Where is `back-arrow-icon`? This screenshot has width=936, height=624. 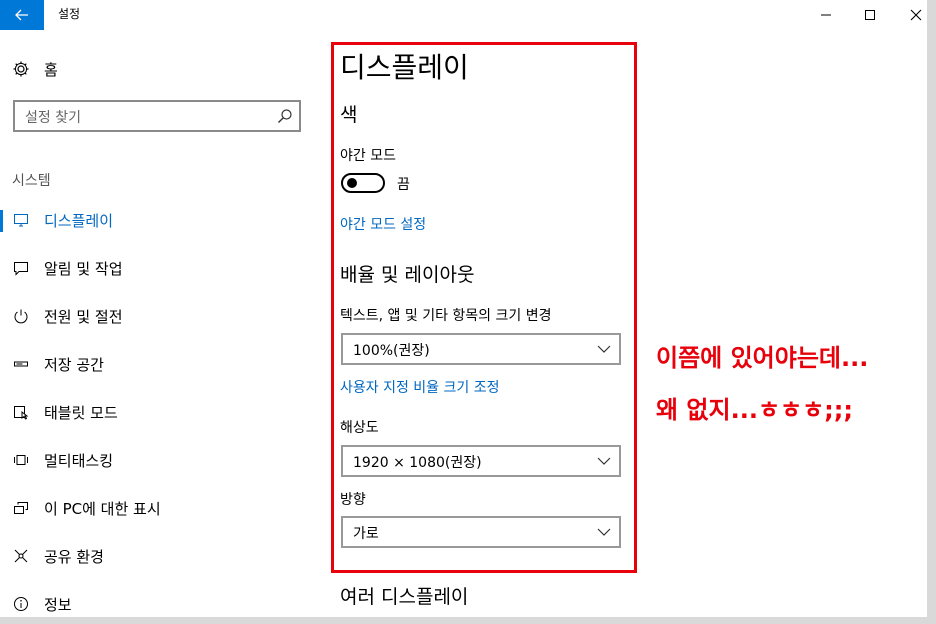 back-arrow-icon is located at coordinates (21, 15).